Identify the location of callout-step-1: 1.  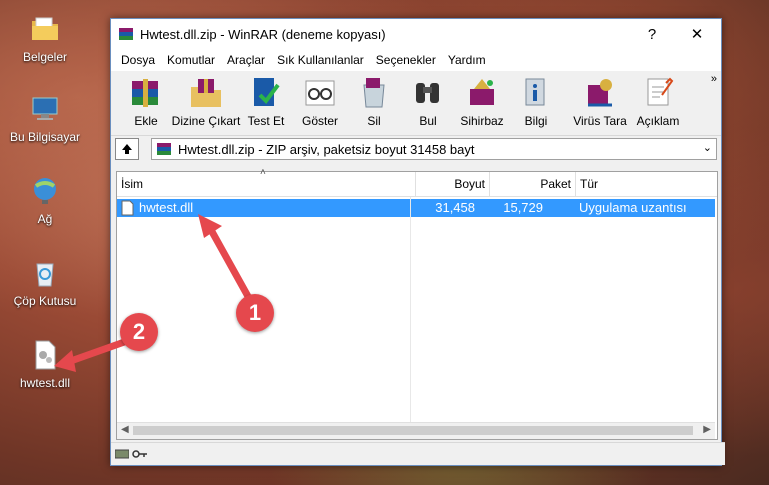
(255, 313).